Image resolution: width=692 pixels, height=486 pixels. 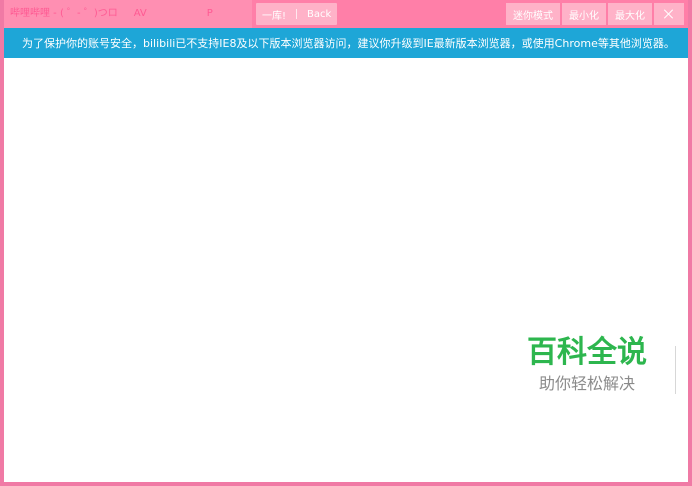 I want to click on title-nav-separator, so click(x=297, y=14).